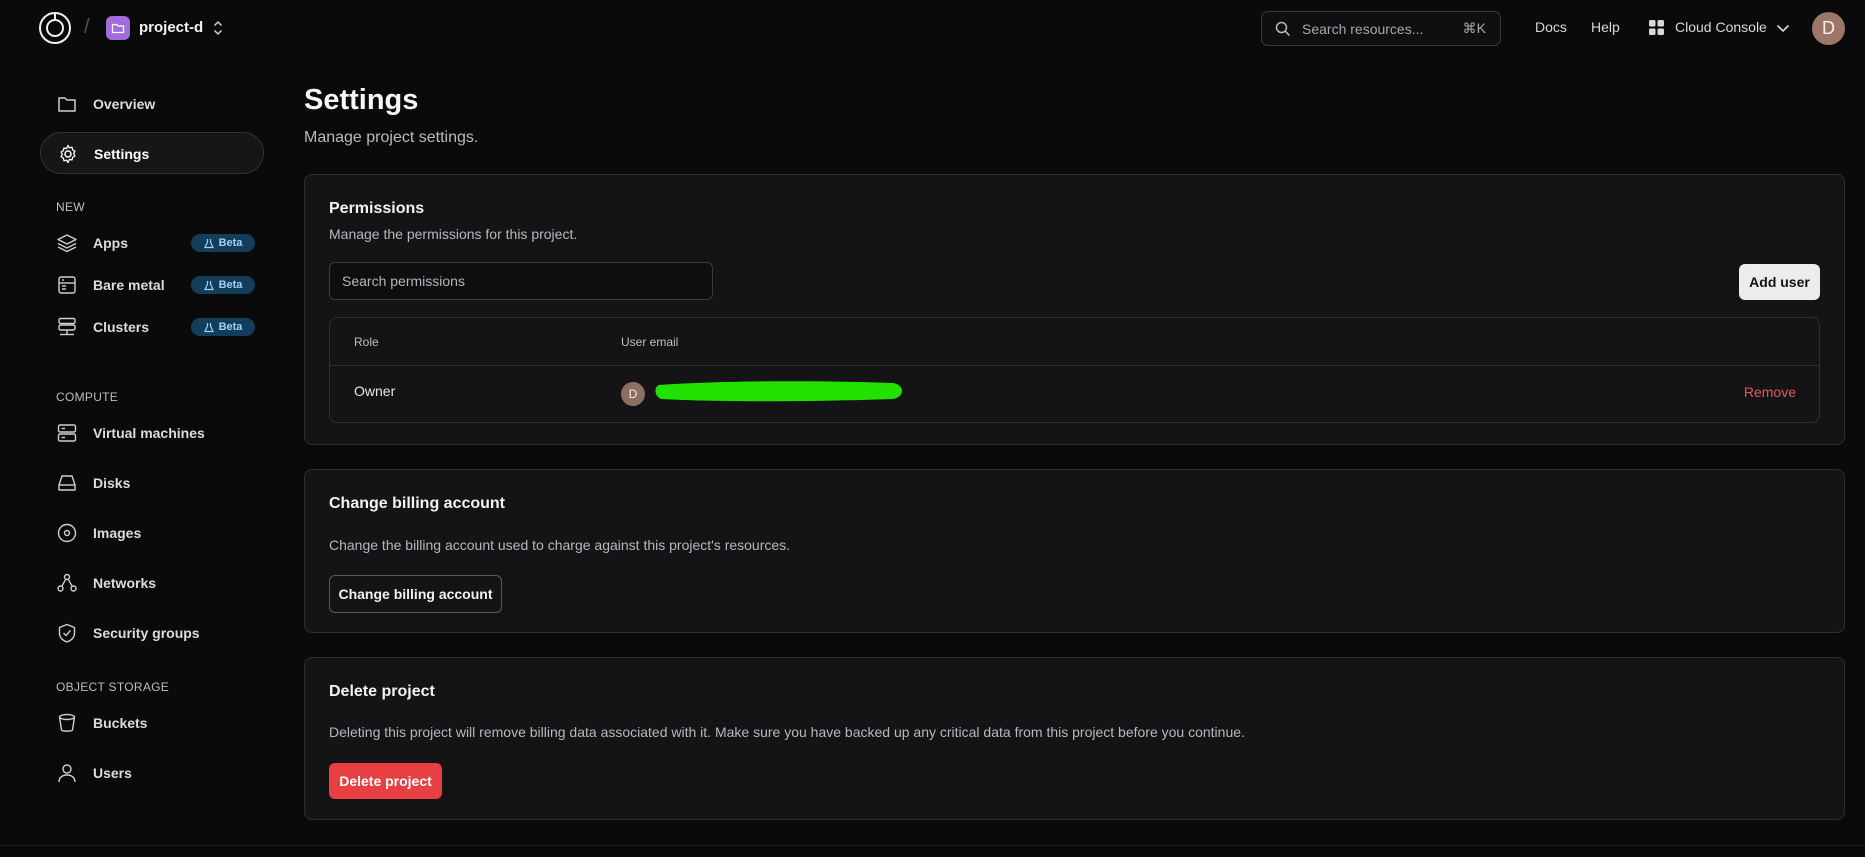  What do you see at coordinates (118, 28) in the screenshot?
I see `project-folder-icon` at bounding box center [118, 28].